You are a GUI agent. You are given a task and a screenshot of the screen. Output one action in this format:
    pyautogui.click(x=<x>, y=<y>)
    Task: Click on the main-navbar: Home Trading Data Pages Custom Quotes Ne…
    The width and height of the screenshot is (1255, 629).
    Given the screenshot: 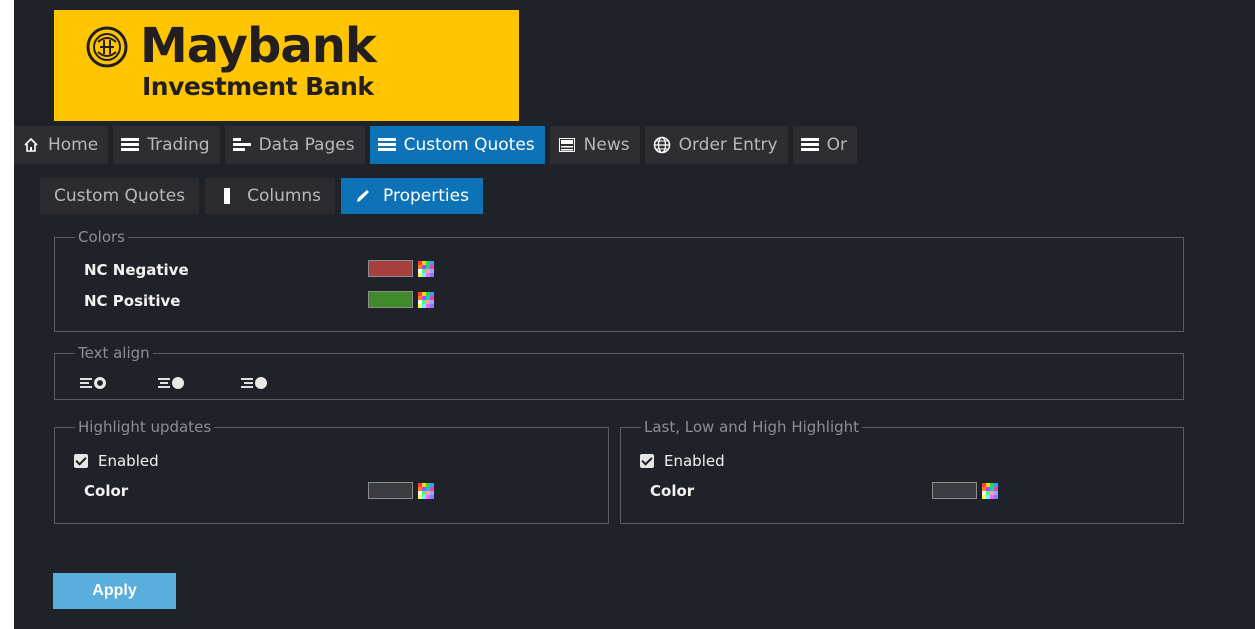 What is the action you would take?
    pyautogui.click(x=634, y=145)
    